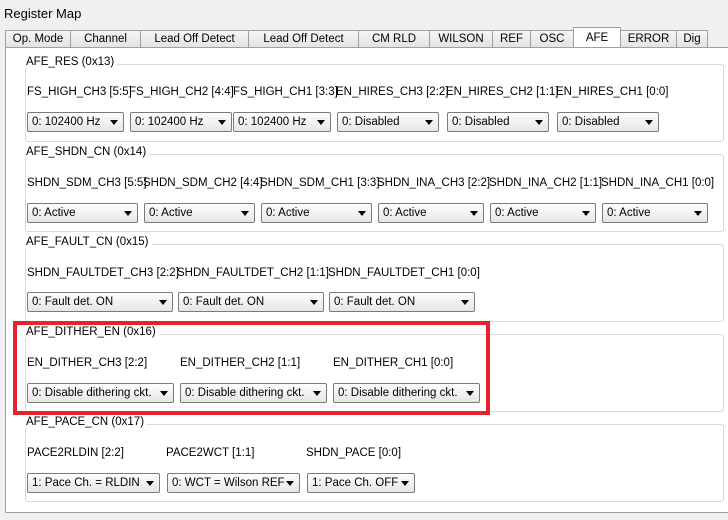 The height and width of the screenshot is (520, 728). What do you see at coordinates (648, 38) in the screenshot?
I see `tab-error: ERROR` at bounding box center [648, 38].